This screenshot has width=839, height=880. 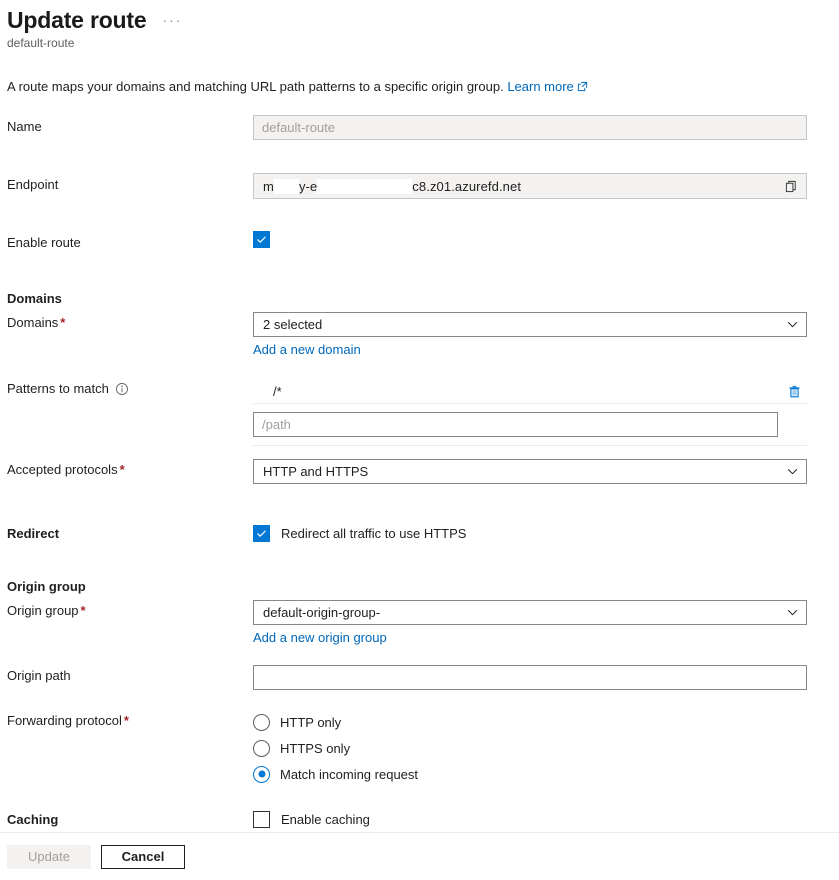 What do you see at coordinates (62, 469) in the screenshot?
I see `accepted-protocols-label-text: Accepted protocols` at bounding box center [62, 469].